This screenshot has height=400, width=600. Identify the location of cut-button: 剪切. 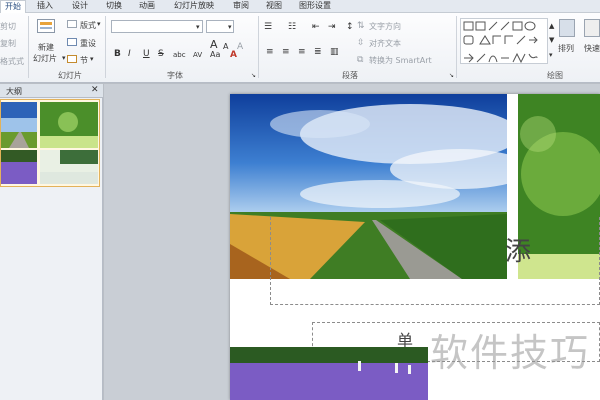
(8, 26).